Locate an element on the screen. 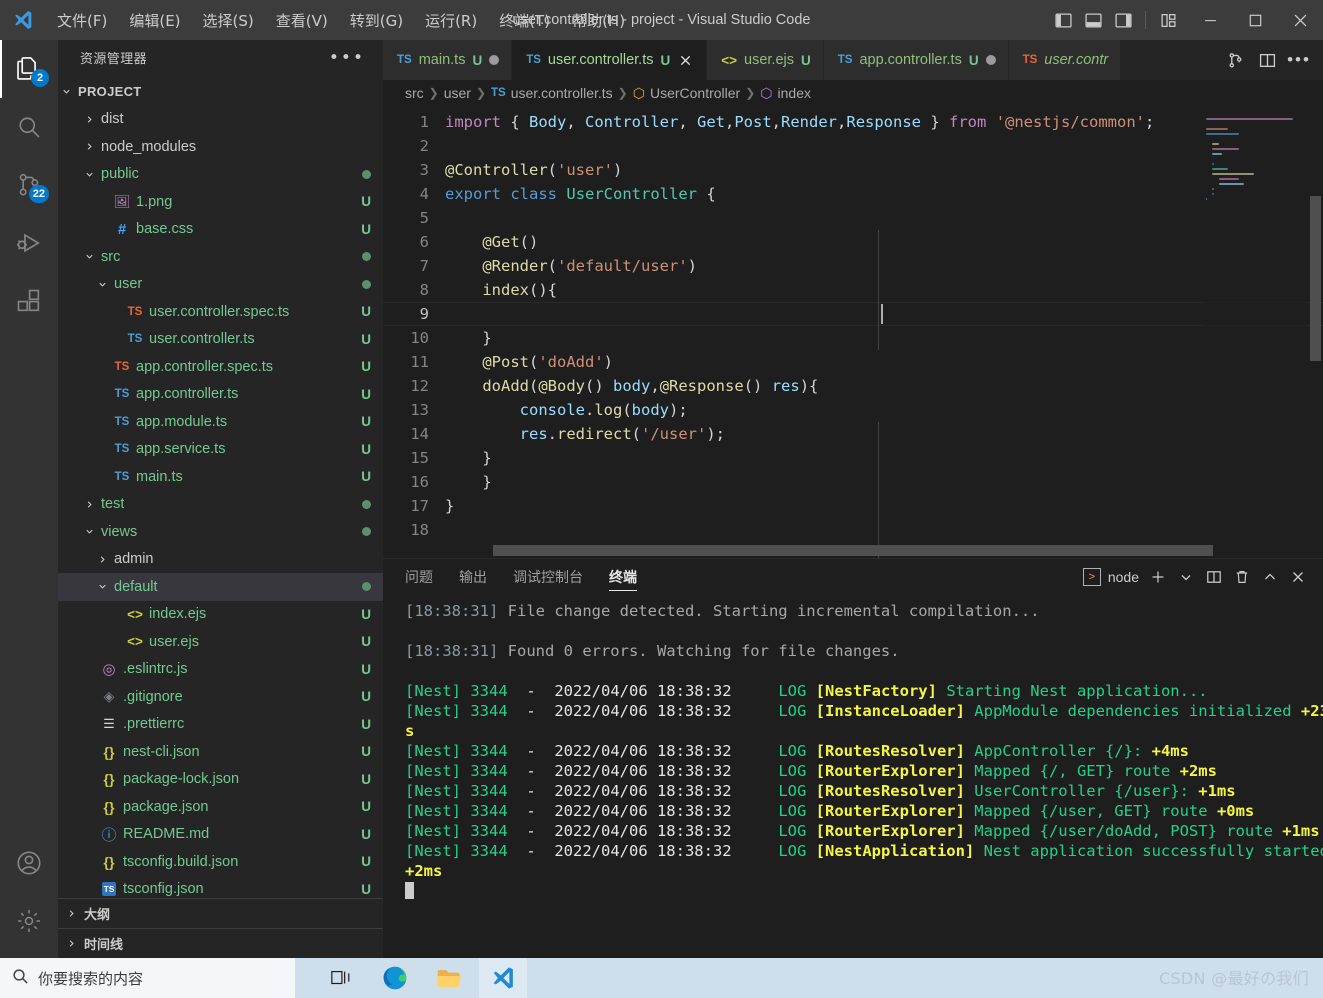 This screenshot has height=998, width=1323. tree-file-user.controller.spec.ts: TS user.controller.spec.ts U is located at coordinates (220, 312).